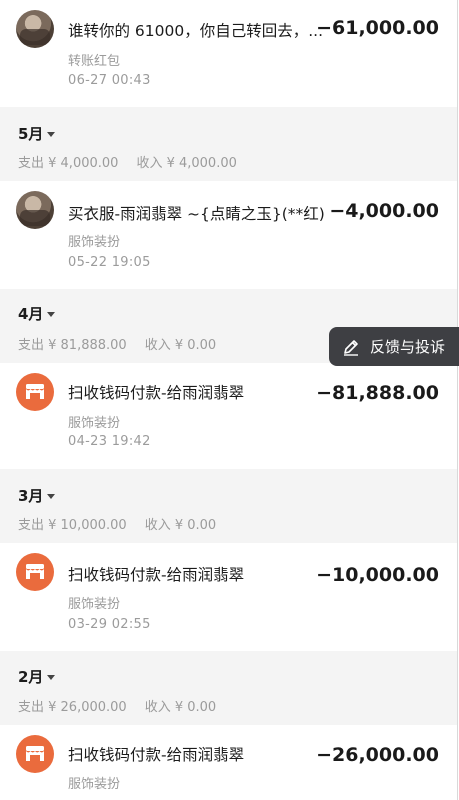  I want to click on transaction-time: 05-22 19:05, so click(109, 262).